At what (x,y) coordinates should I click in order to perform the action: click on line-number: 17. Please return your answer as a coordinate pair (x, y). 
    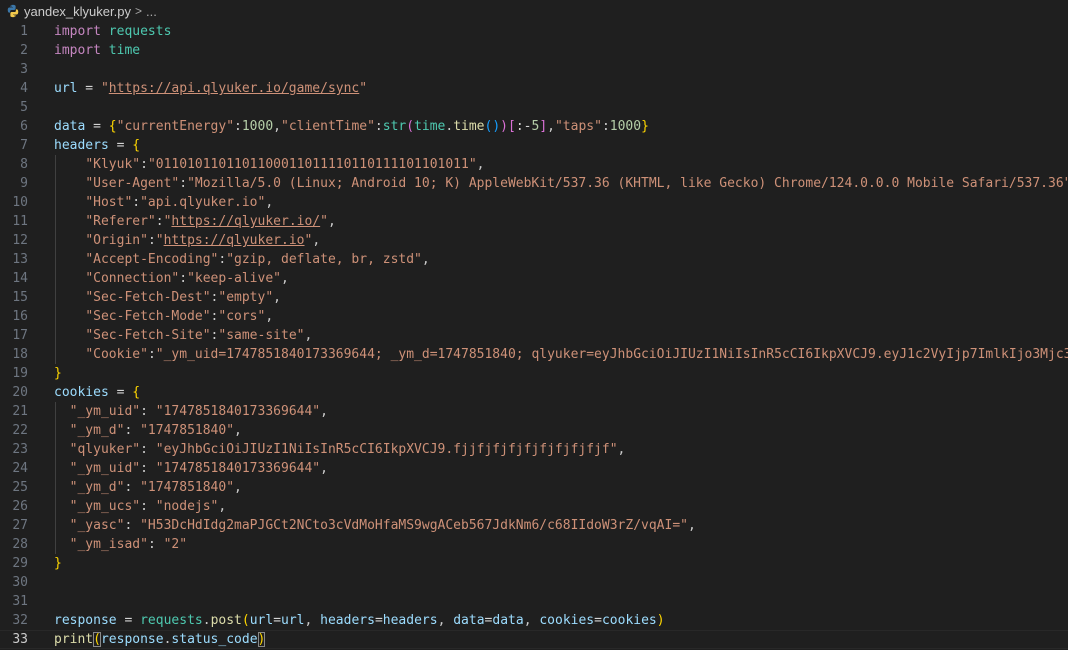
    Looking at the image, I should click on (20, 335).